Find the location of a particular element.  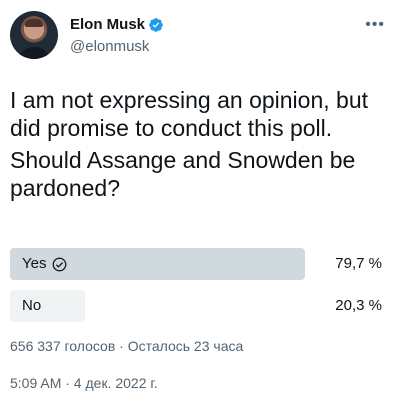

poll-option-no: No 20,3 % is located at coordinates (200, 306).